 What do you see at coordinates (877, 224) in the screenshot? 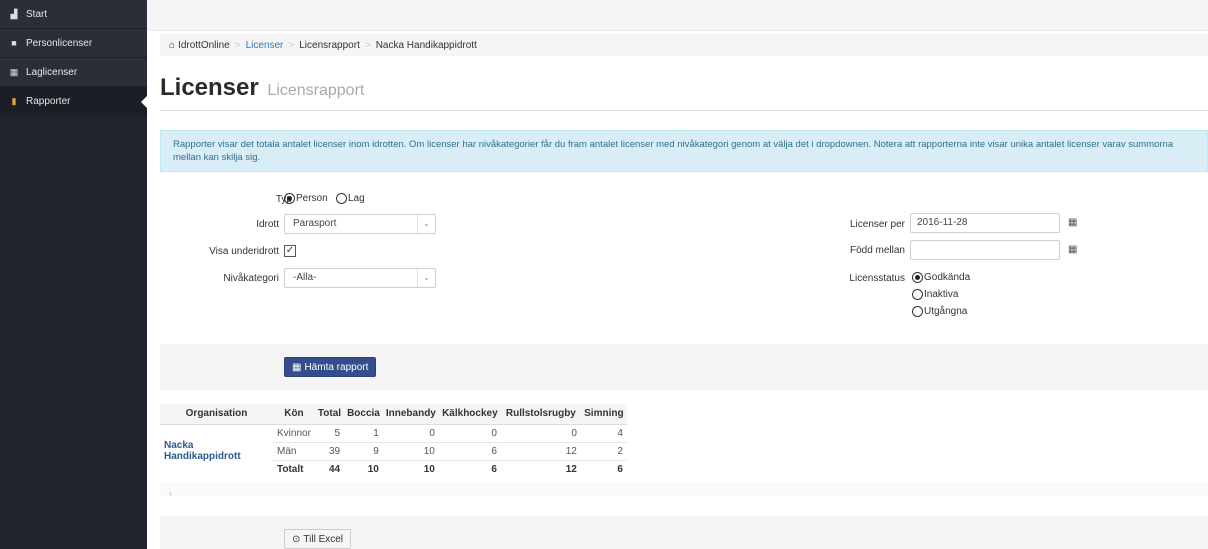
I see `licenser-per-label: Licenser per` at bounding box center [877, 224].